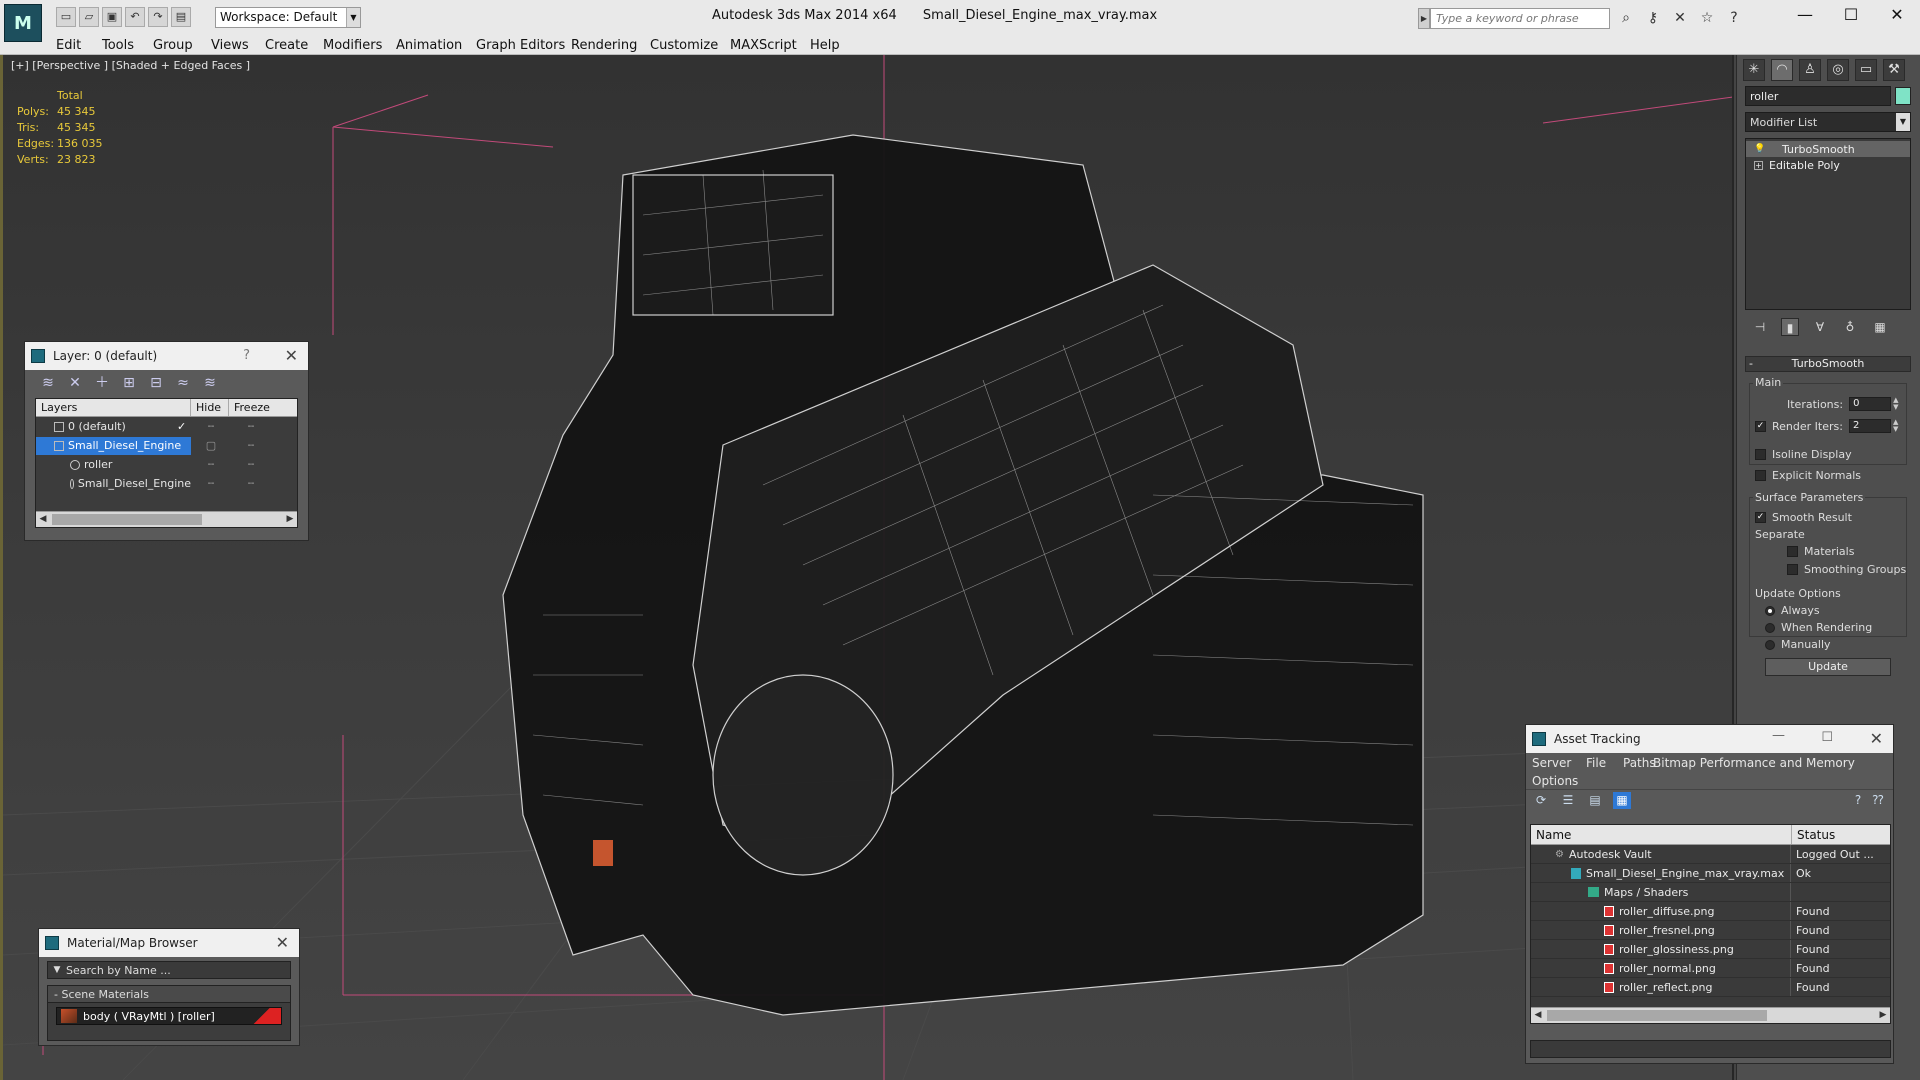 Image resolution: width=1920 pixels, height=1080 pixels. I want to click on create-layer-icon: ≋, so click(48, 383).